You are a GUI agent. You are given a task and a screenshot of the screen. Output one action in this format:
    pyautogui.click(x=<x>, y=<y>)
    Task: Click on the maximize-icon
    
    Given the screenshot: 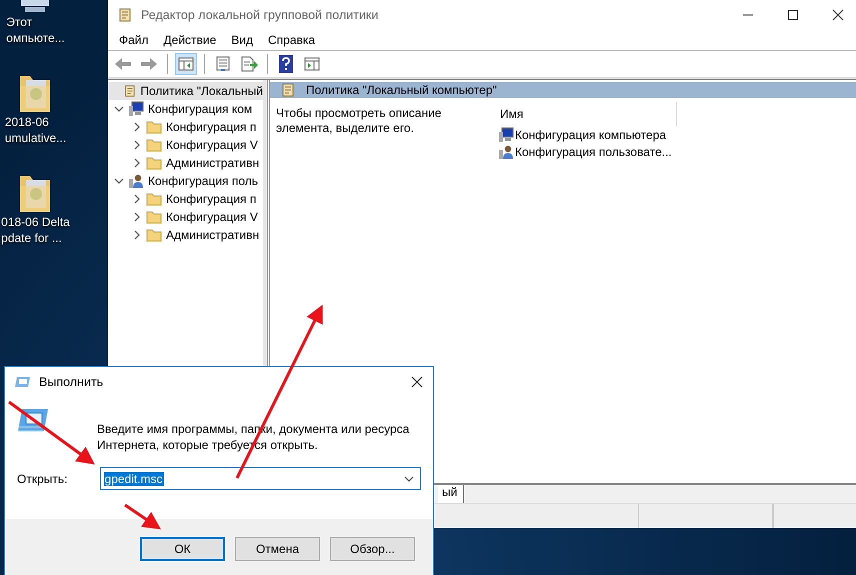 What is the action you would take?
    pyautogui.click(x=793, y=15)
    